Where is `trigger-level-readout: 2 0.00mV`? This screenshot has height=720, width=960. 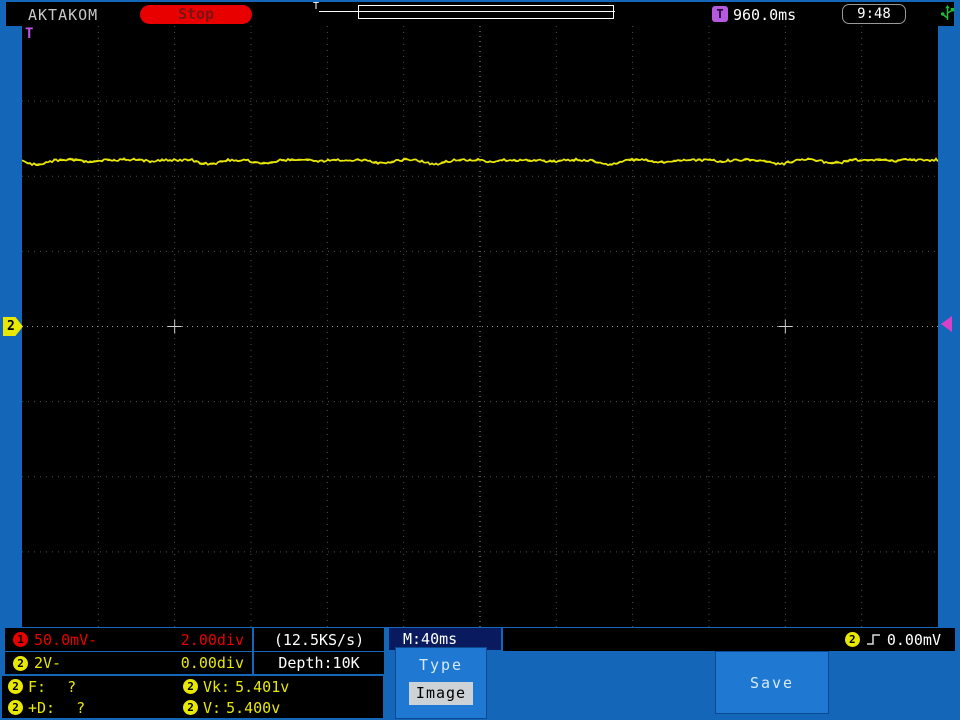 trigger-level-readout: 2 0.00mV is located at coordinates (729, 639).